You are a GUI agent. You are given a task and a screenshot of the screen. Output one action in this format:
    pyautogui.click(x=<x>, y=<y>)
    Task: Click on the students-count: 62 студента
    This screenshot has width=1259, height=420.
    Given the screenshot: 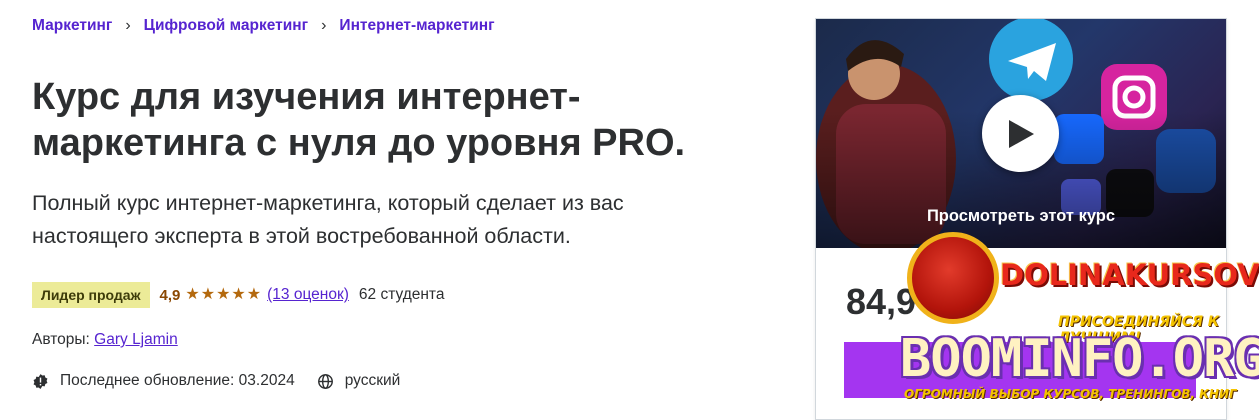 What is the action you would take?
    pyautogui.click(x=401, y=294)
    